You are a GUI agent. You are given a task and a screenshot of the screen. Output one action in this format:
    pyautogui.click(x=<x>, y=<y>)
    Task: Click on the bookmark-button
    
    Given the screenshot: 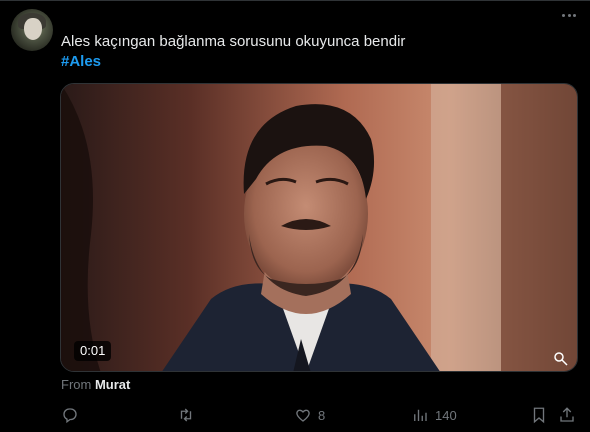 What is the action you would take?
    pyautogui.click(x=539, y=415)
    